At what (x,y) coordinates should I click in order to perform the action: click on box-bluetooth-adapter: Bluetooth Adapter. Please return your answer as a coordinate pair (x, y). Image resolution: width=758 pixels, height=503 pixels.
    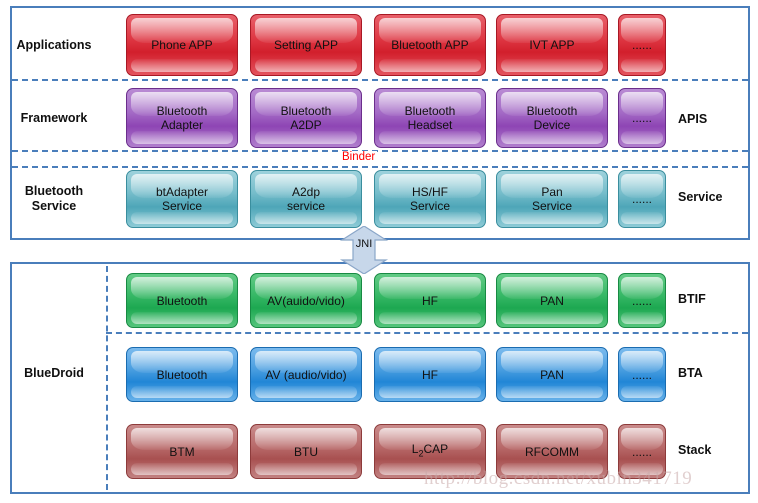
    Looking at the image, I should click on (182, 118).